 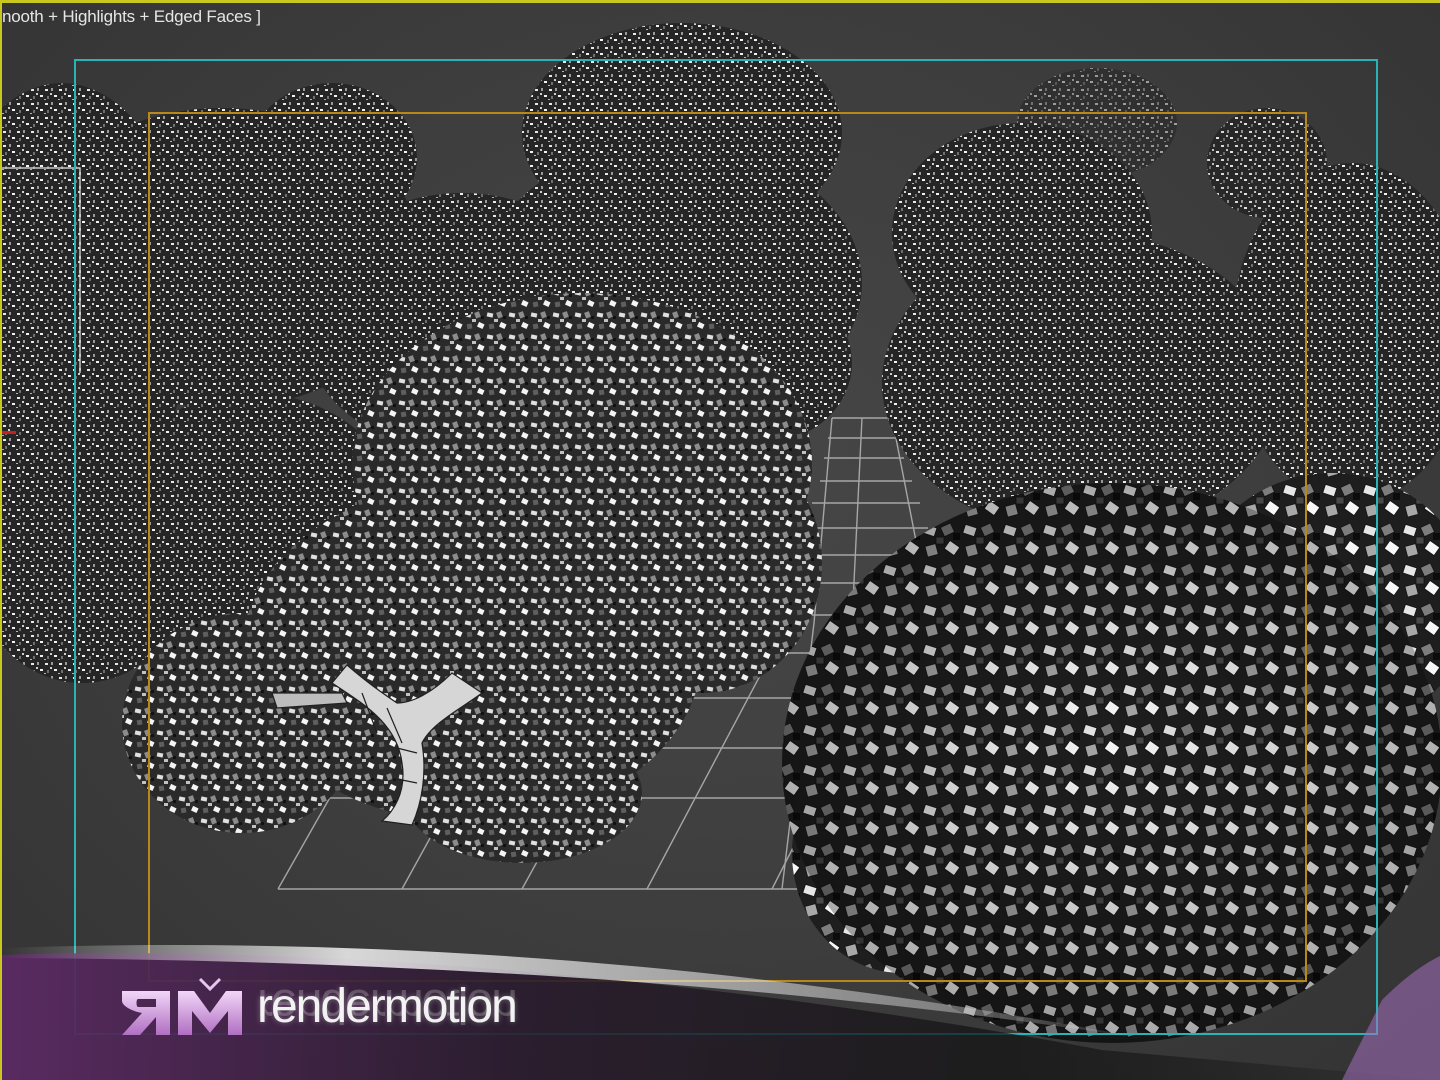 I want to click on selection-marker, so click(x=9, y=432).